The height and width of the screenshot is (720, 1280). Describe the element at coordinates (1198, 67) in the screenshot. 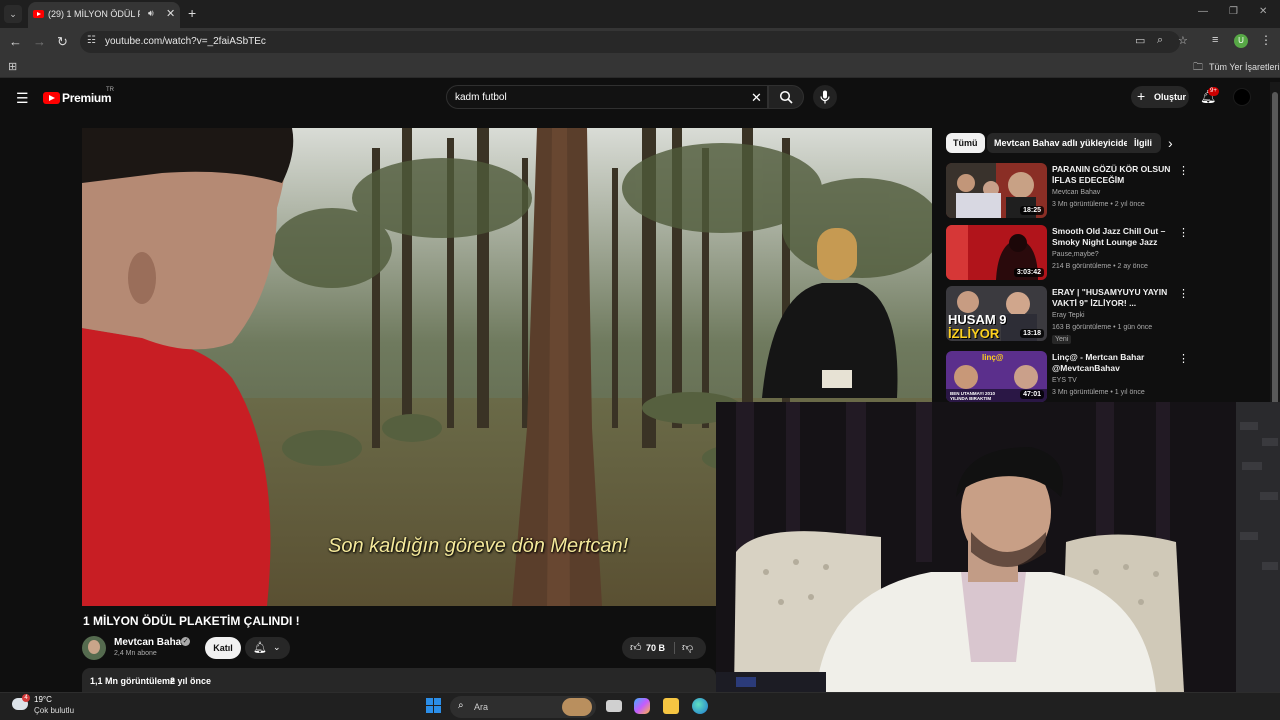

I see `folder-icon: 🗀` at that location.